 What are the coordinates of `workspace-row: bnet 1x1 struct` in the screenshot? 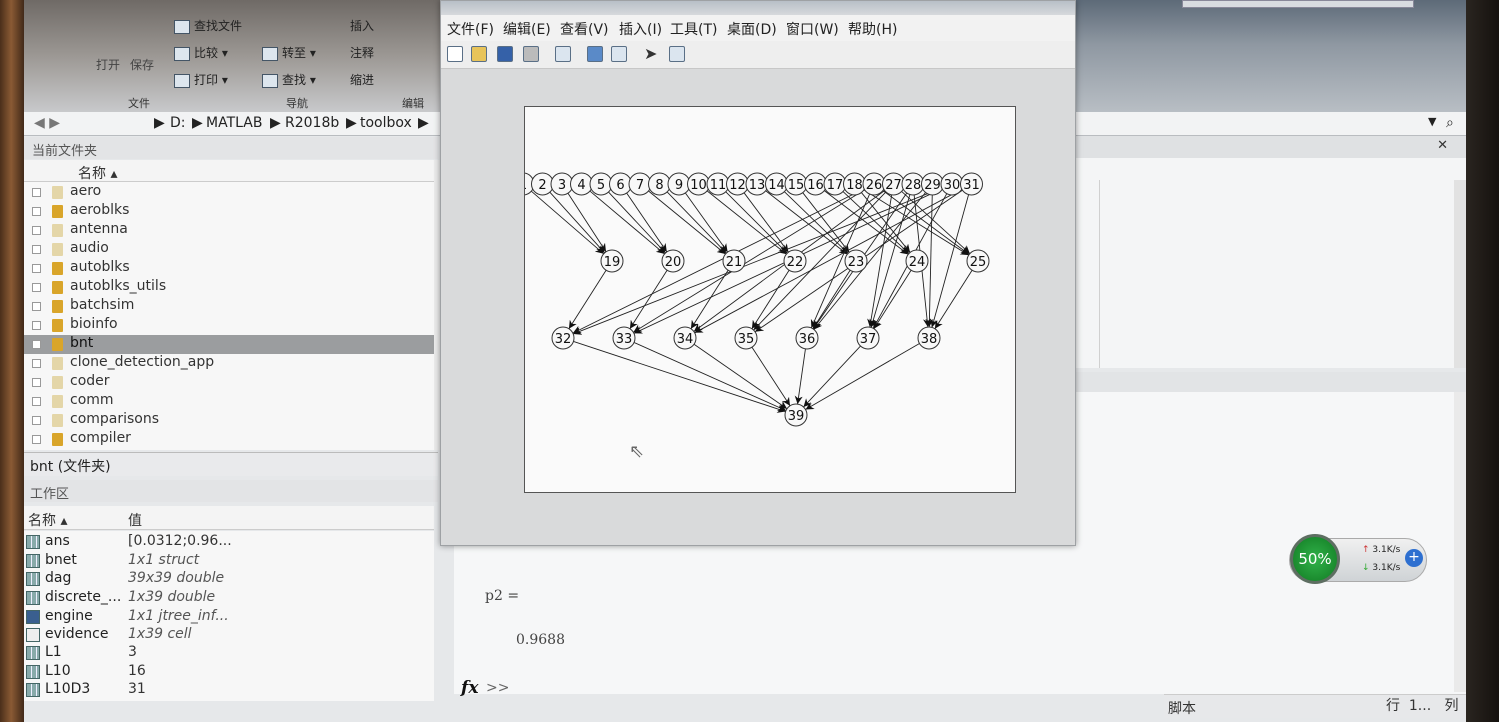 It's located at (229, 561).